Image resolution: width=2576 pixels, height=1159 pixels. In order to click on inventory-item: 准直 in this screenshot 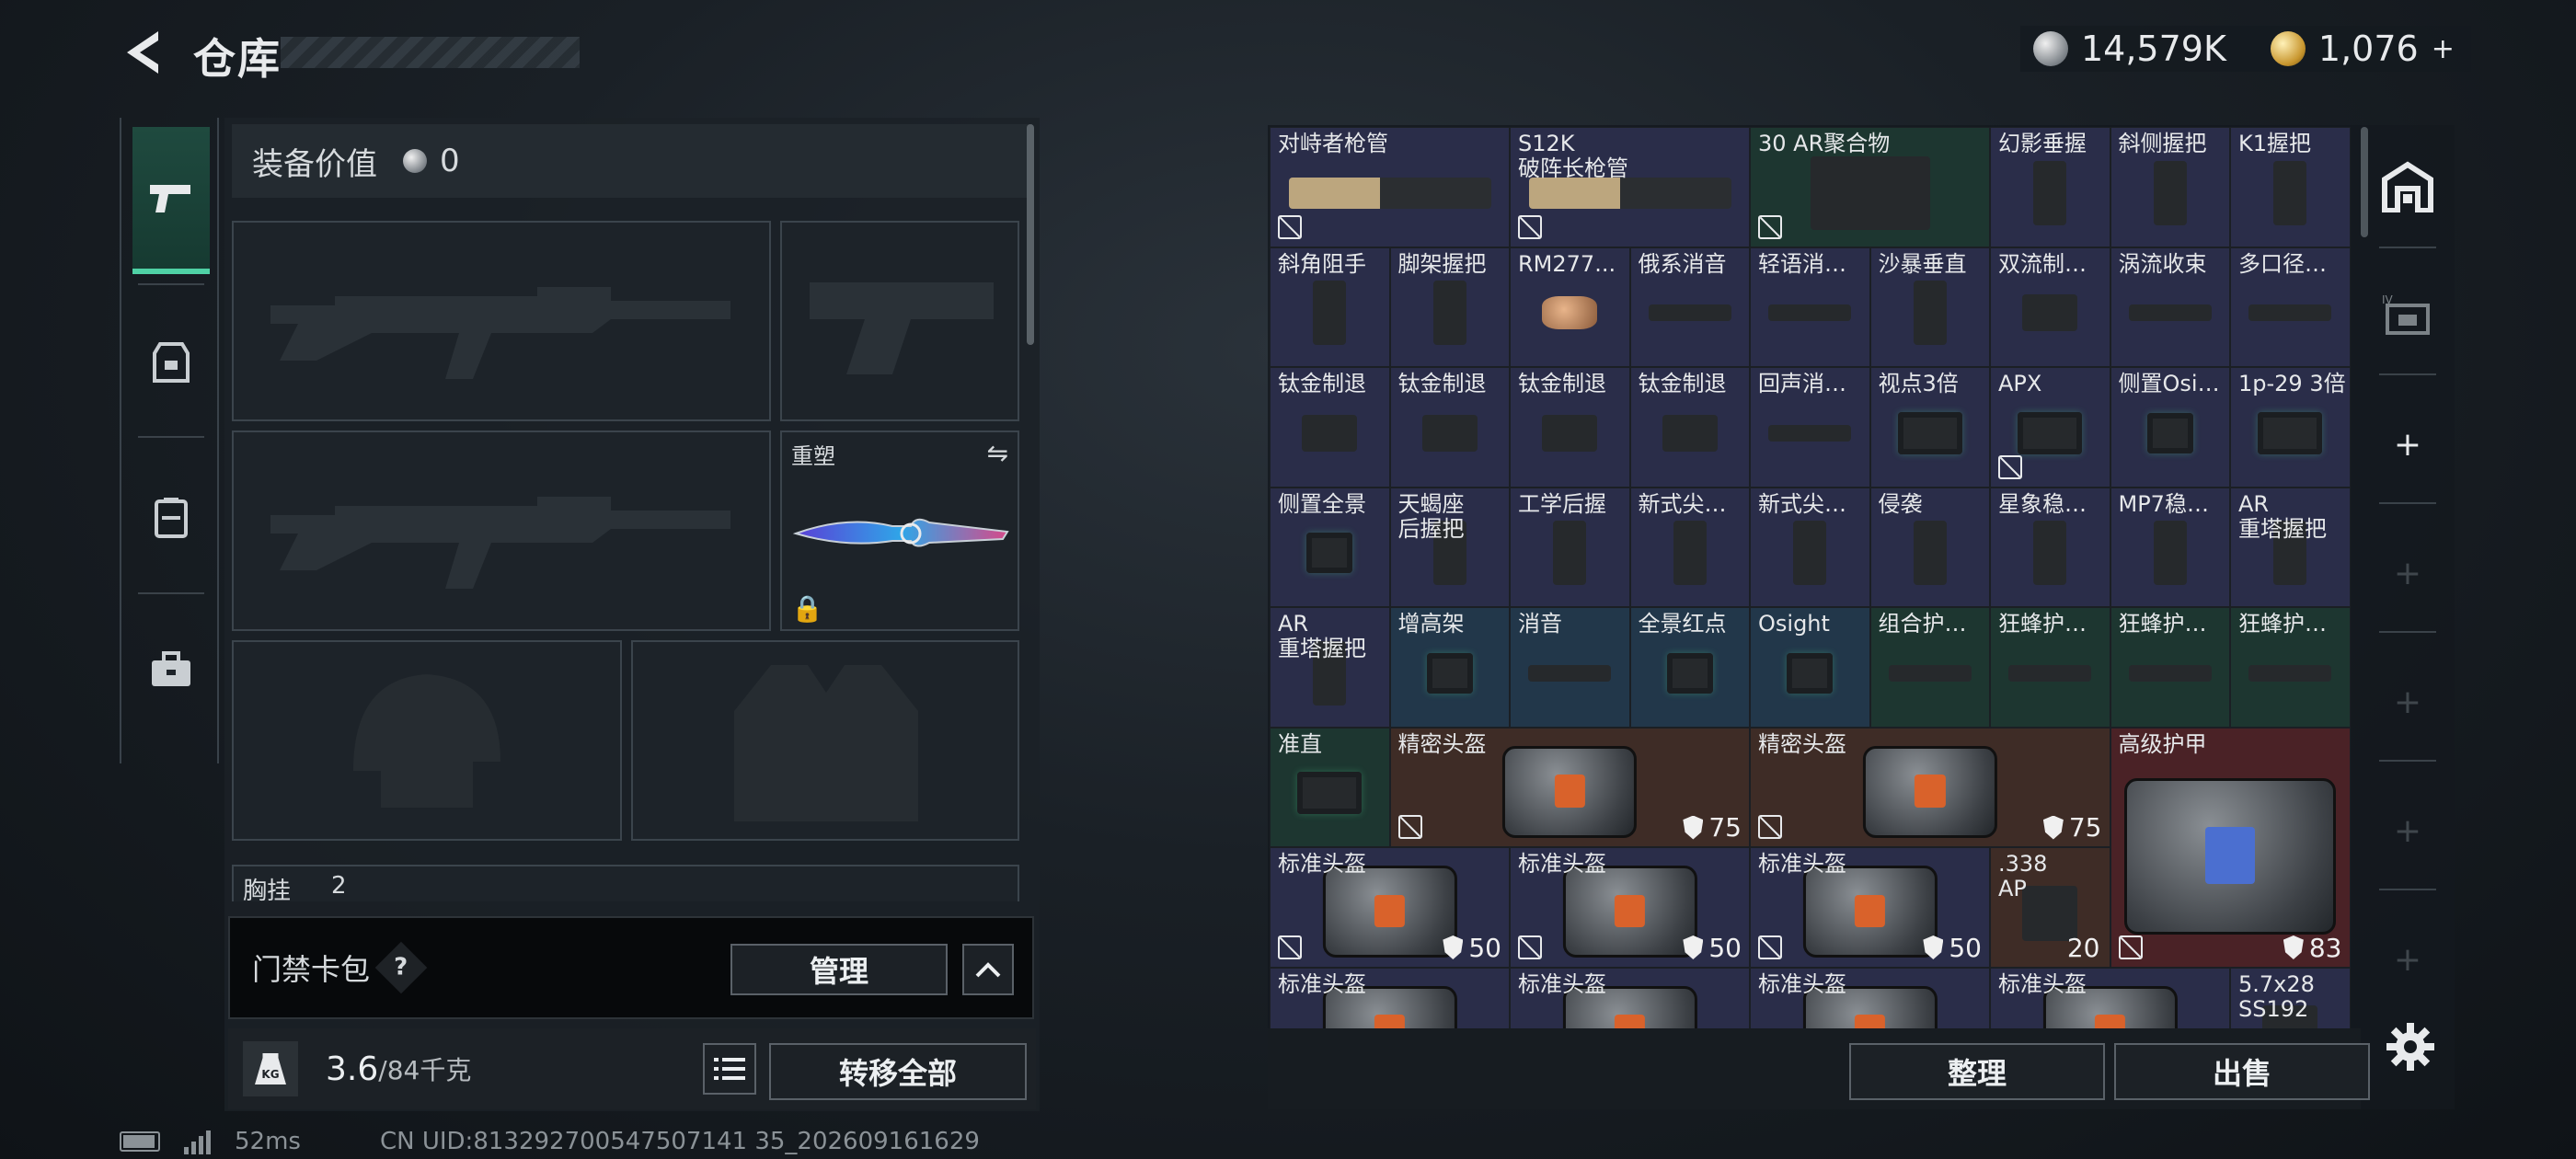, I will do `click(1330, 787)`.